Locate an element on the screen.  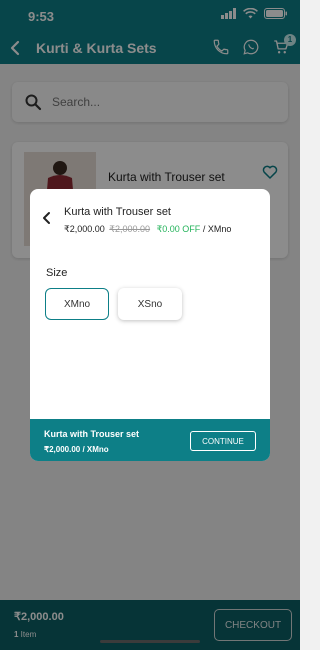
continue-button: CONTINUE is located at coordinates (223, 441).